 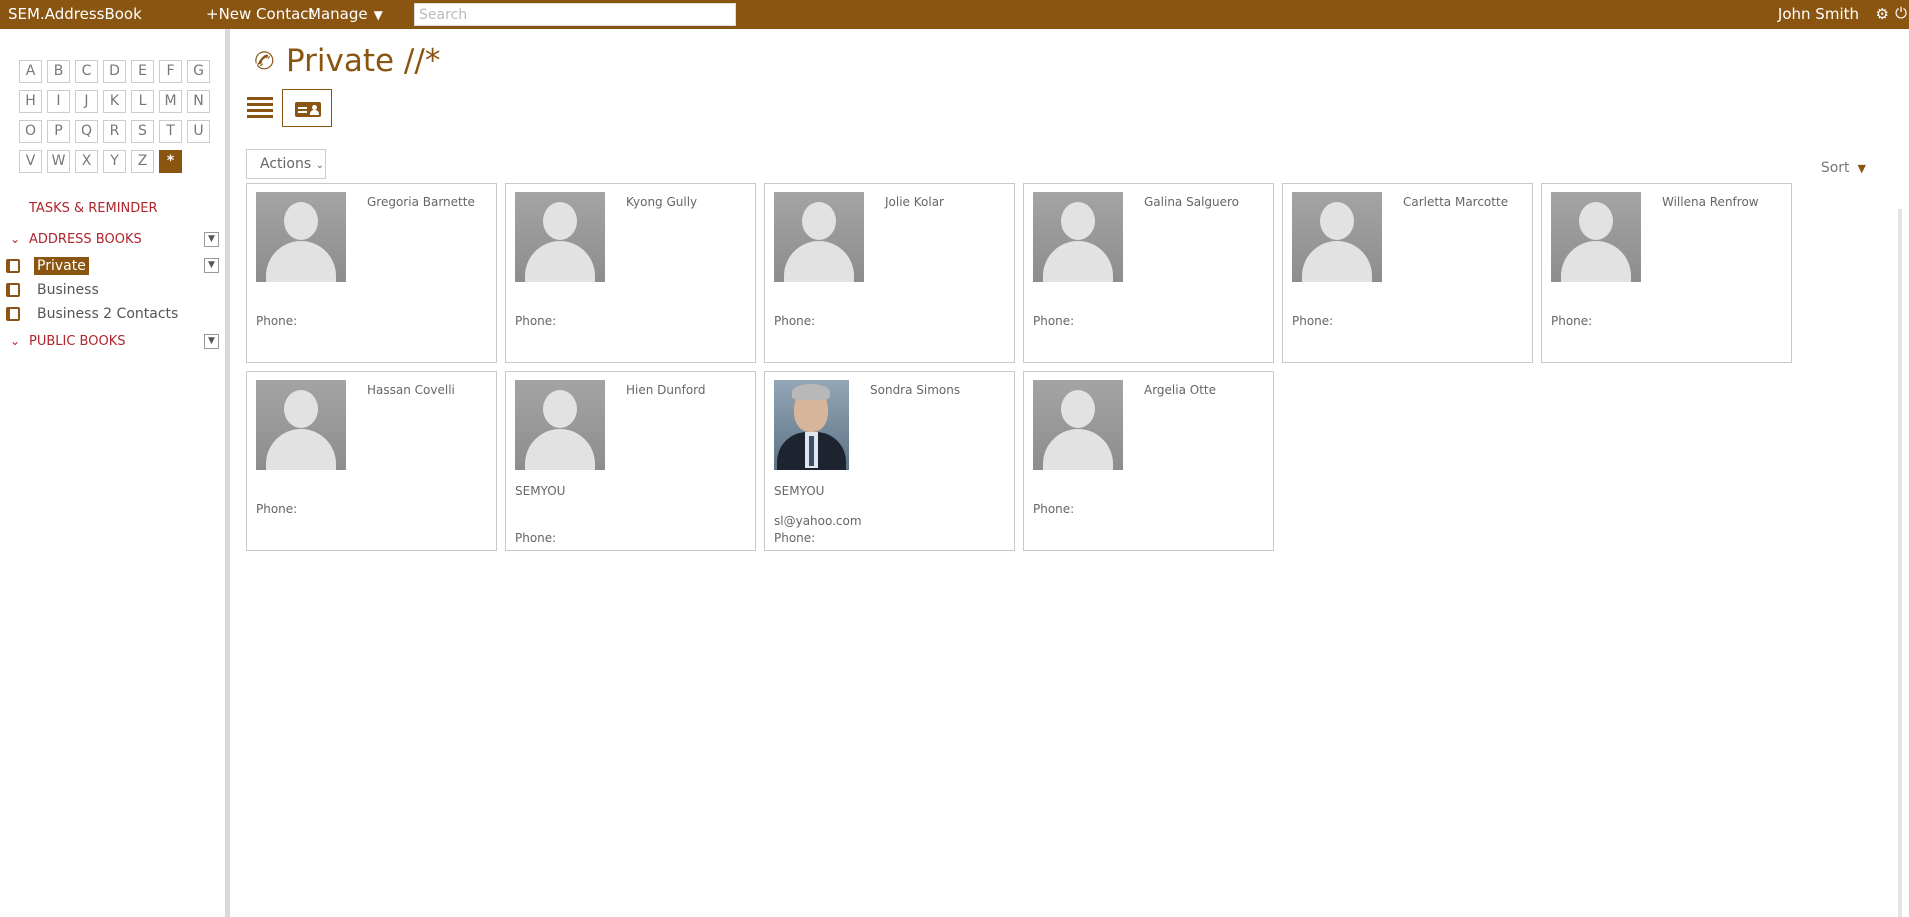 What do you see at coordinates (818, 521) in the screenshot?
I see `contact-email: sl@yahoo.com` at bounding box center [818, 521].